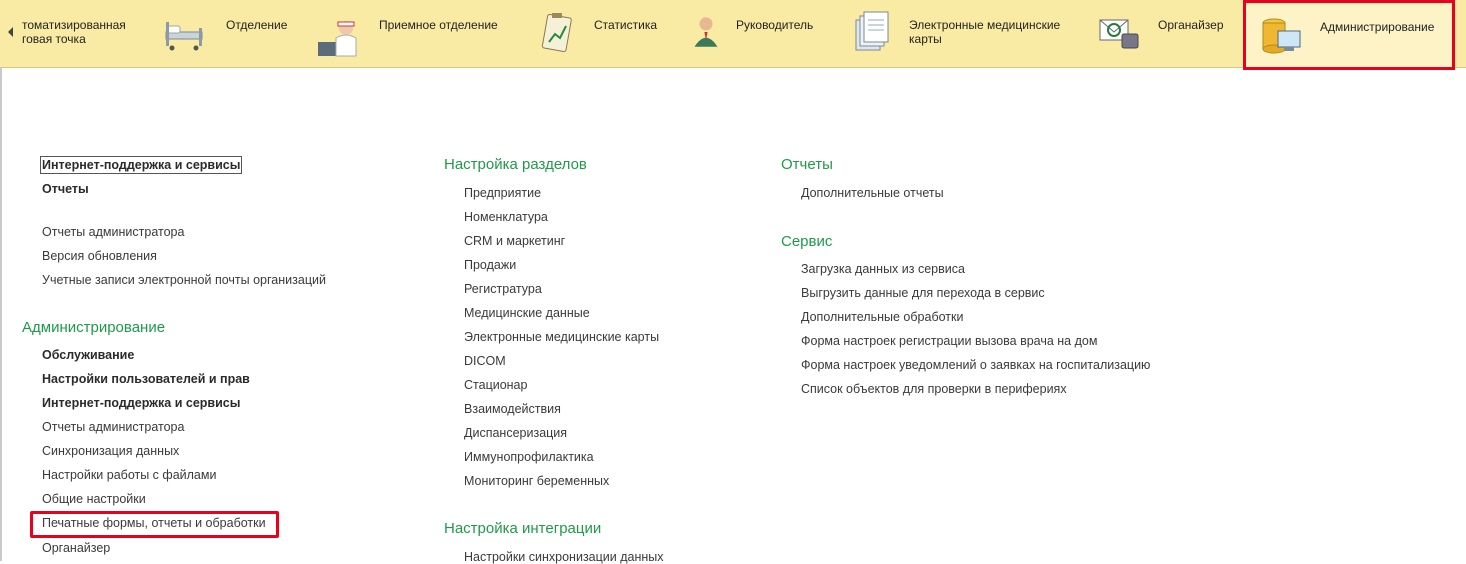 Image resolution: width=1466 pixels, height=564 pixels. What do you see at coordinates (502, 193) in the screenshot?
I see `link-enterprise: Предприятие` at bounding box center [502, 193].